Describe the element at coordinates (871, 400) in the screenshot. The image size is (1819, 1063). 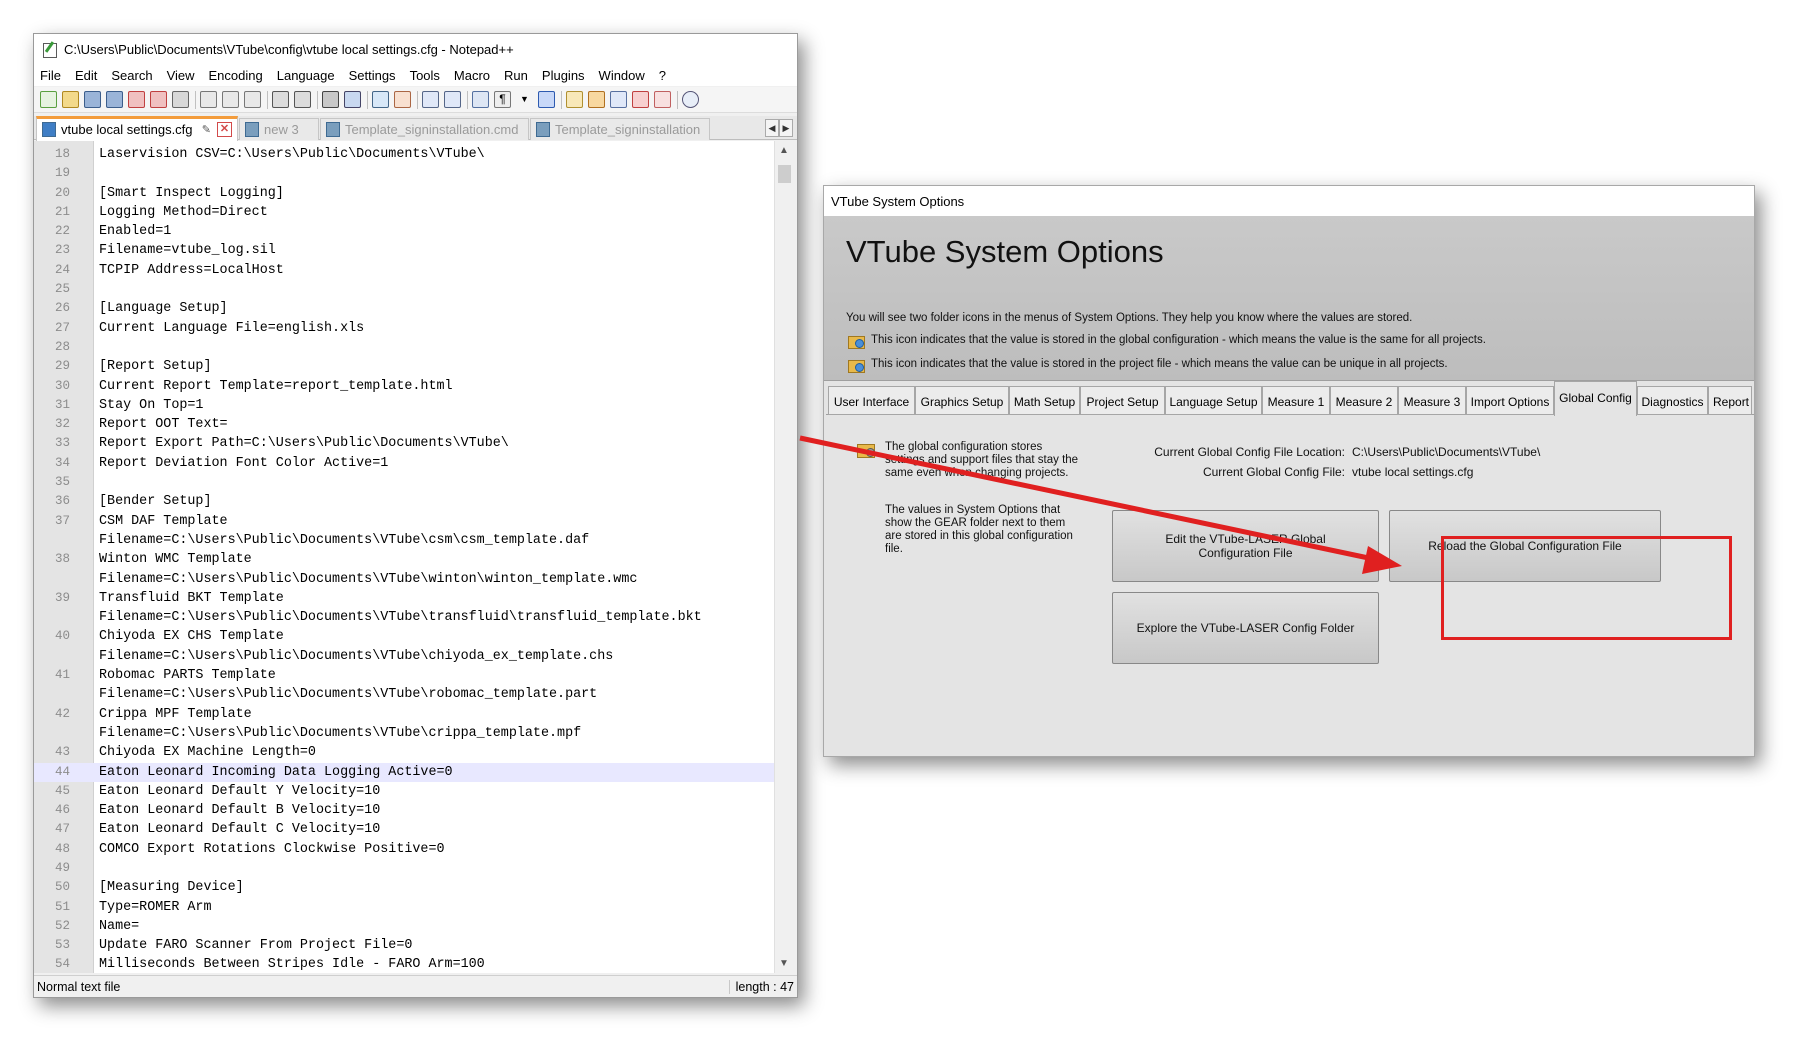
I see `tab-user-interface: User Interface` at that location.